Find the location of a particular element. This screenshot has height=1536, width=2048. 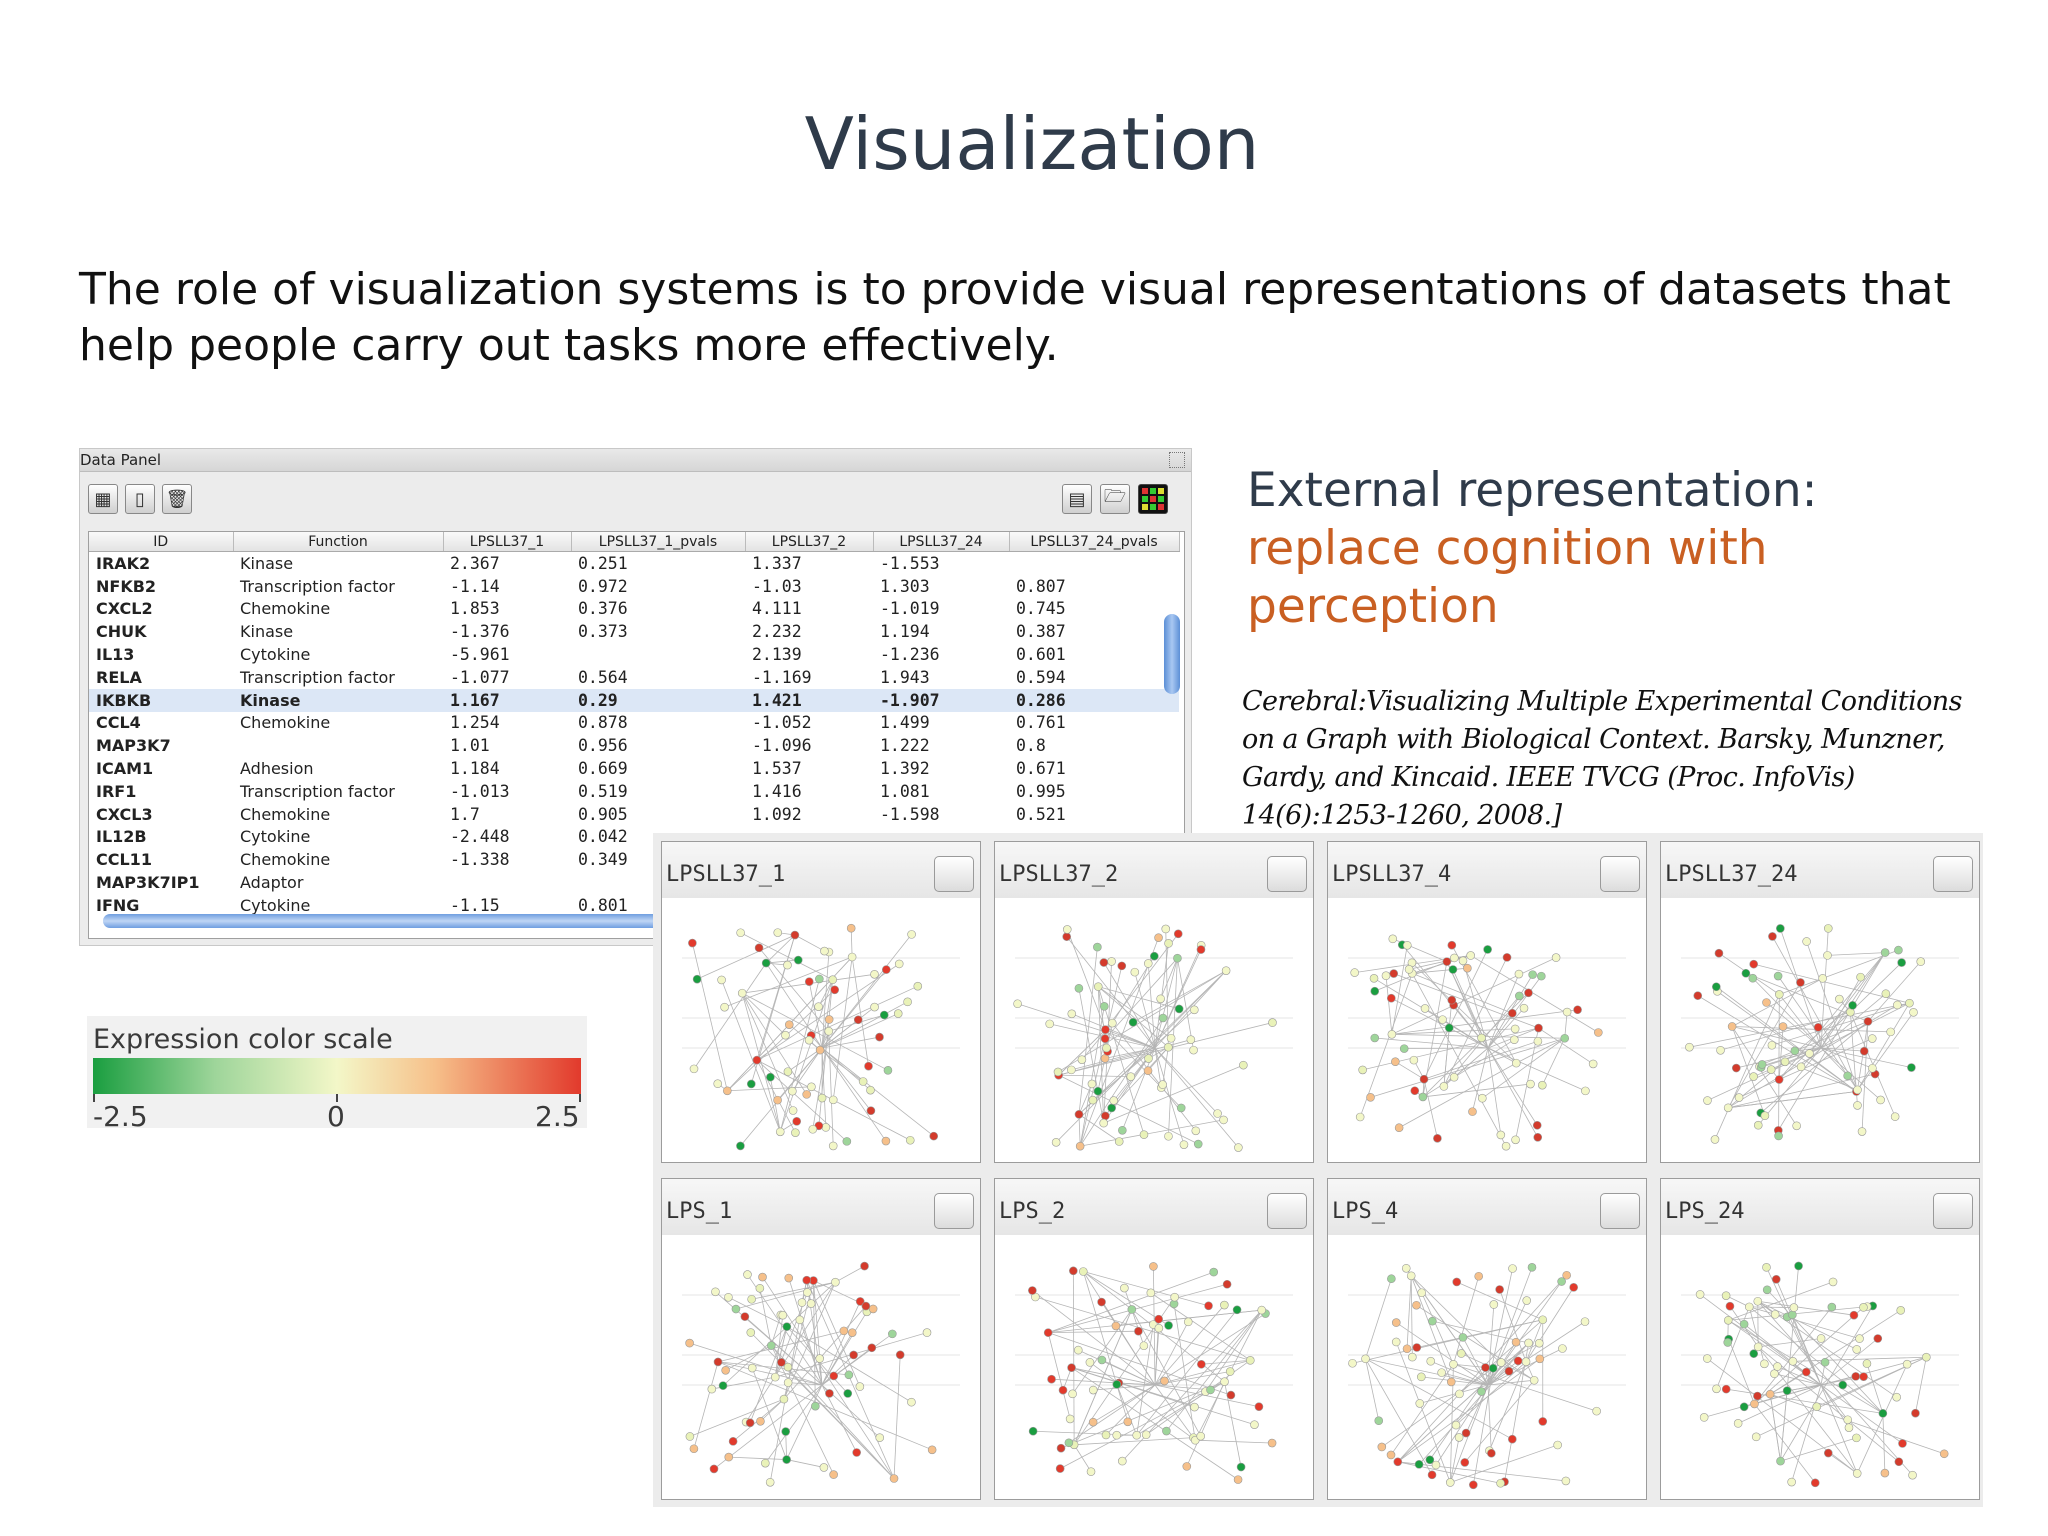

column-header: LPSLL37_1 is located at coordinates (507, 542).